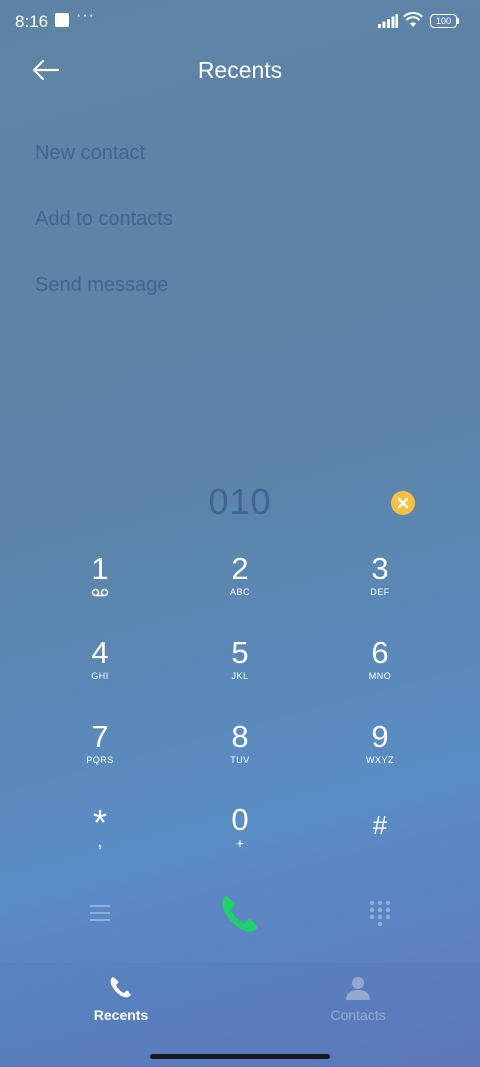 Image resolution: width=480 pixels, height=1067 pixels. I want to click on key-digit: 4, so click(100, 652).